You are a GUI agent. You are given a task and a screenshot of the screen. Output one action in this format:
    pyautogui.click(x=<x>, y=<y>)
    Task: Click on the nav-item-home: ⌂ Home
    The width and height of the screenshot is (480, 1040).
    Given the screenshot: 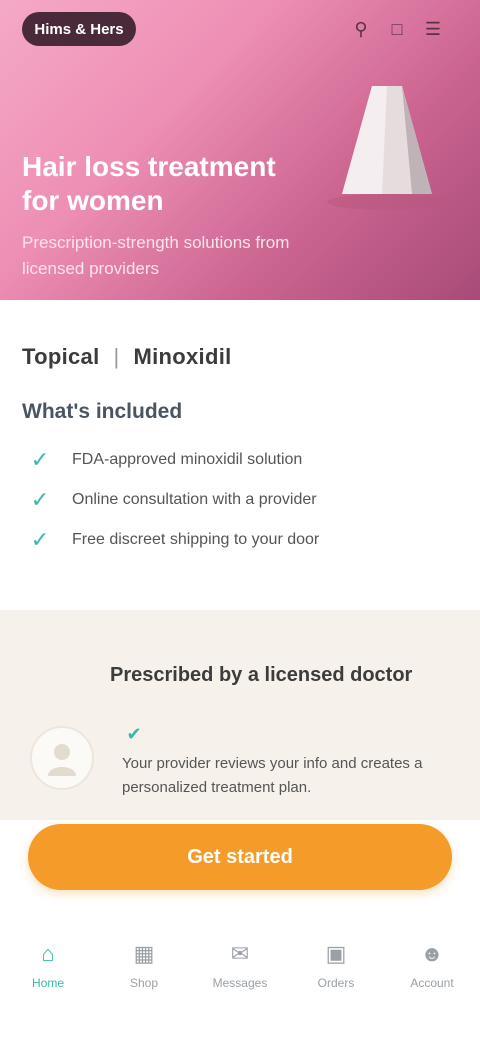 What is the action you would take?
    pyautogui.click(x=48, y=955)
    